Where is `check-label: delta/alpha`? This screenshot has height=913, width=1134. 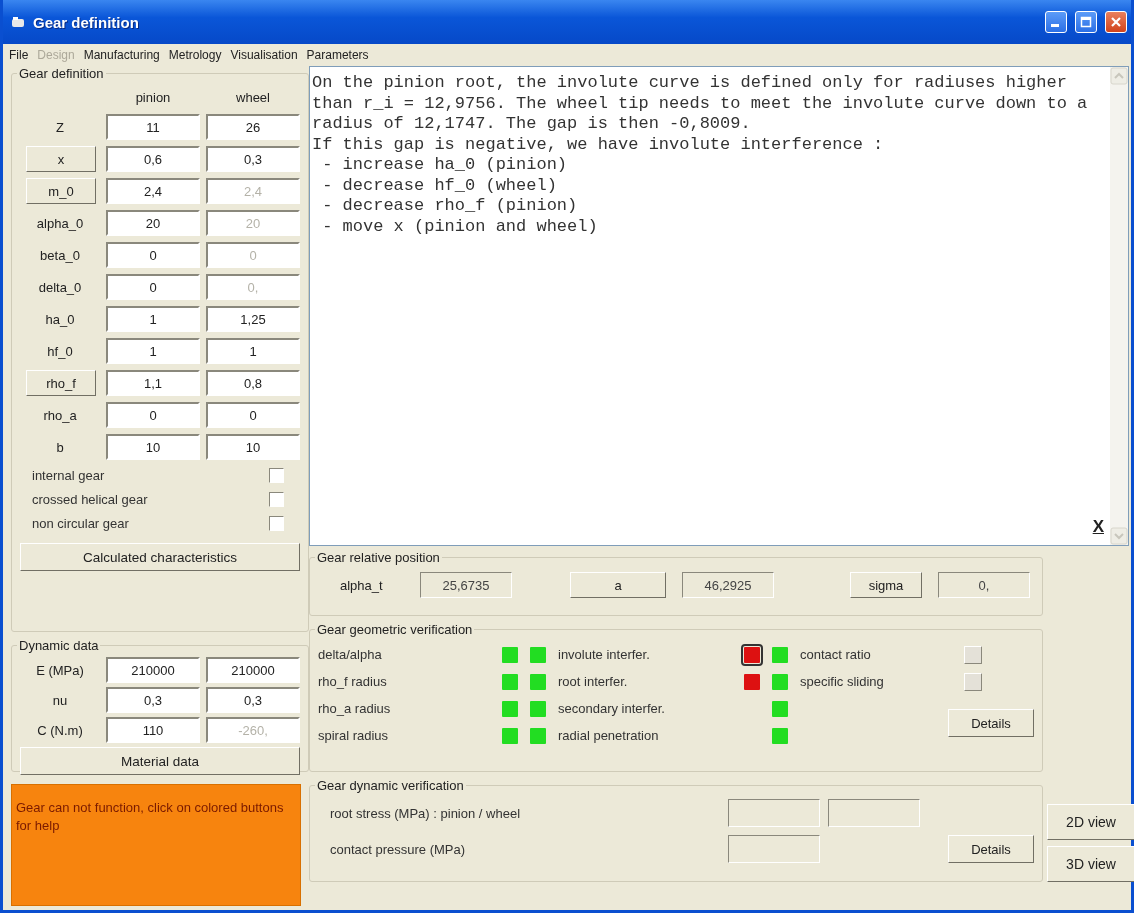 check-label: delta/alpha is located at coordinates (350, 654).